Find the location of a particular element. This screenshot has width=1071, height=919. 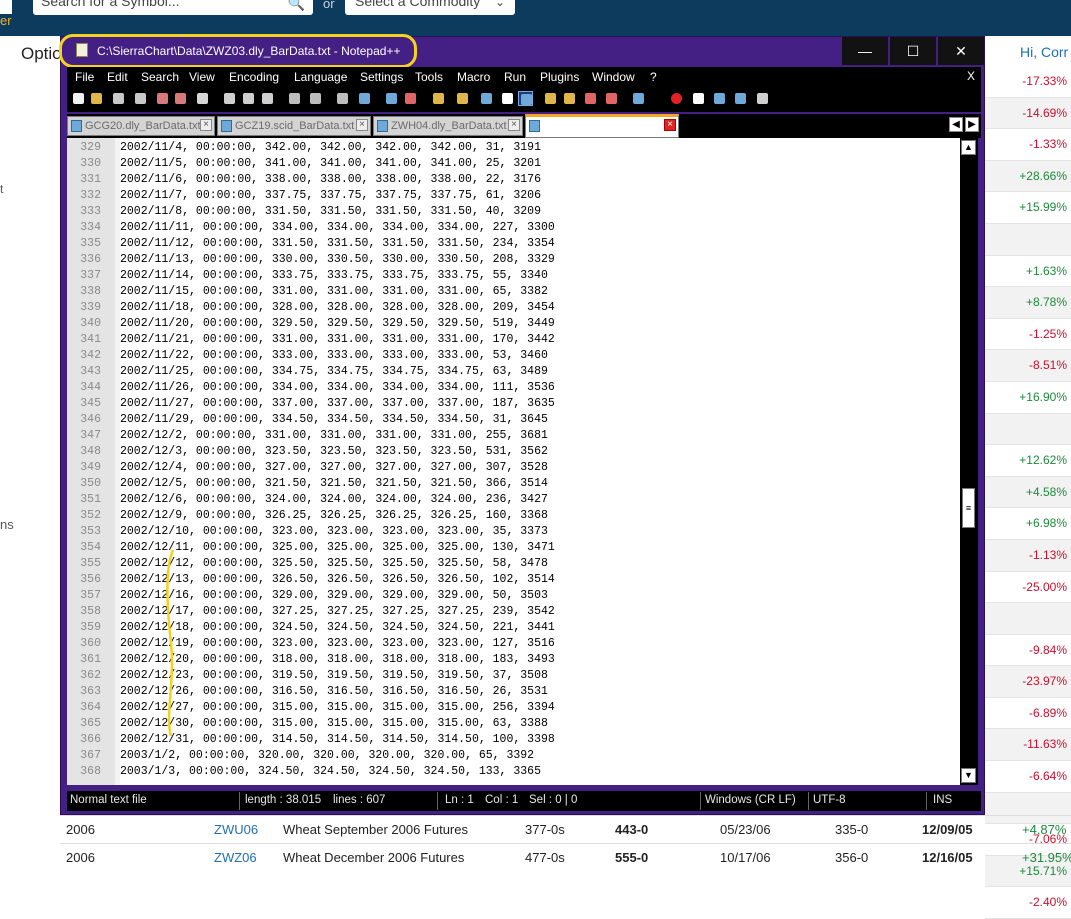

sync-vertical-icon-glyph is located at coordinates (438, 98).